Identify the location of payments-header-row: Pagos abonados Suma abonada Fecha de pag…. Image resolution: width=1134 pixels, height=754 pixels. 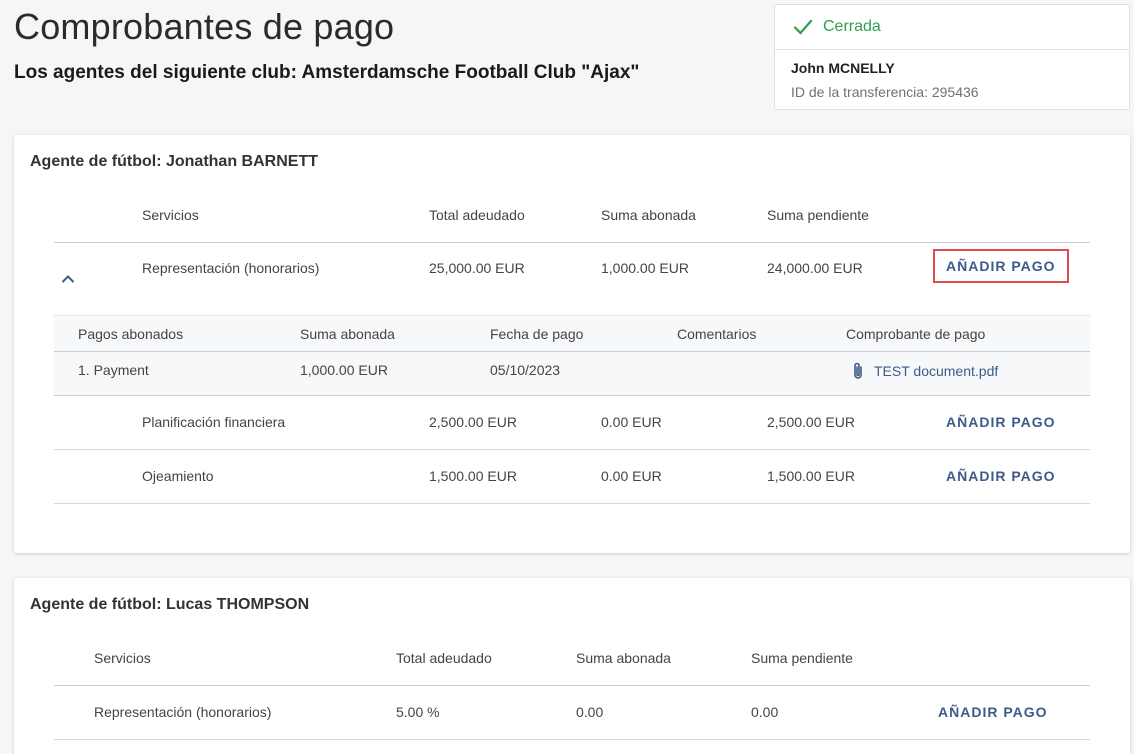
(572, 333).